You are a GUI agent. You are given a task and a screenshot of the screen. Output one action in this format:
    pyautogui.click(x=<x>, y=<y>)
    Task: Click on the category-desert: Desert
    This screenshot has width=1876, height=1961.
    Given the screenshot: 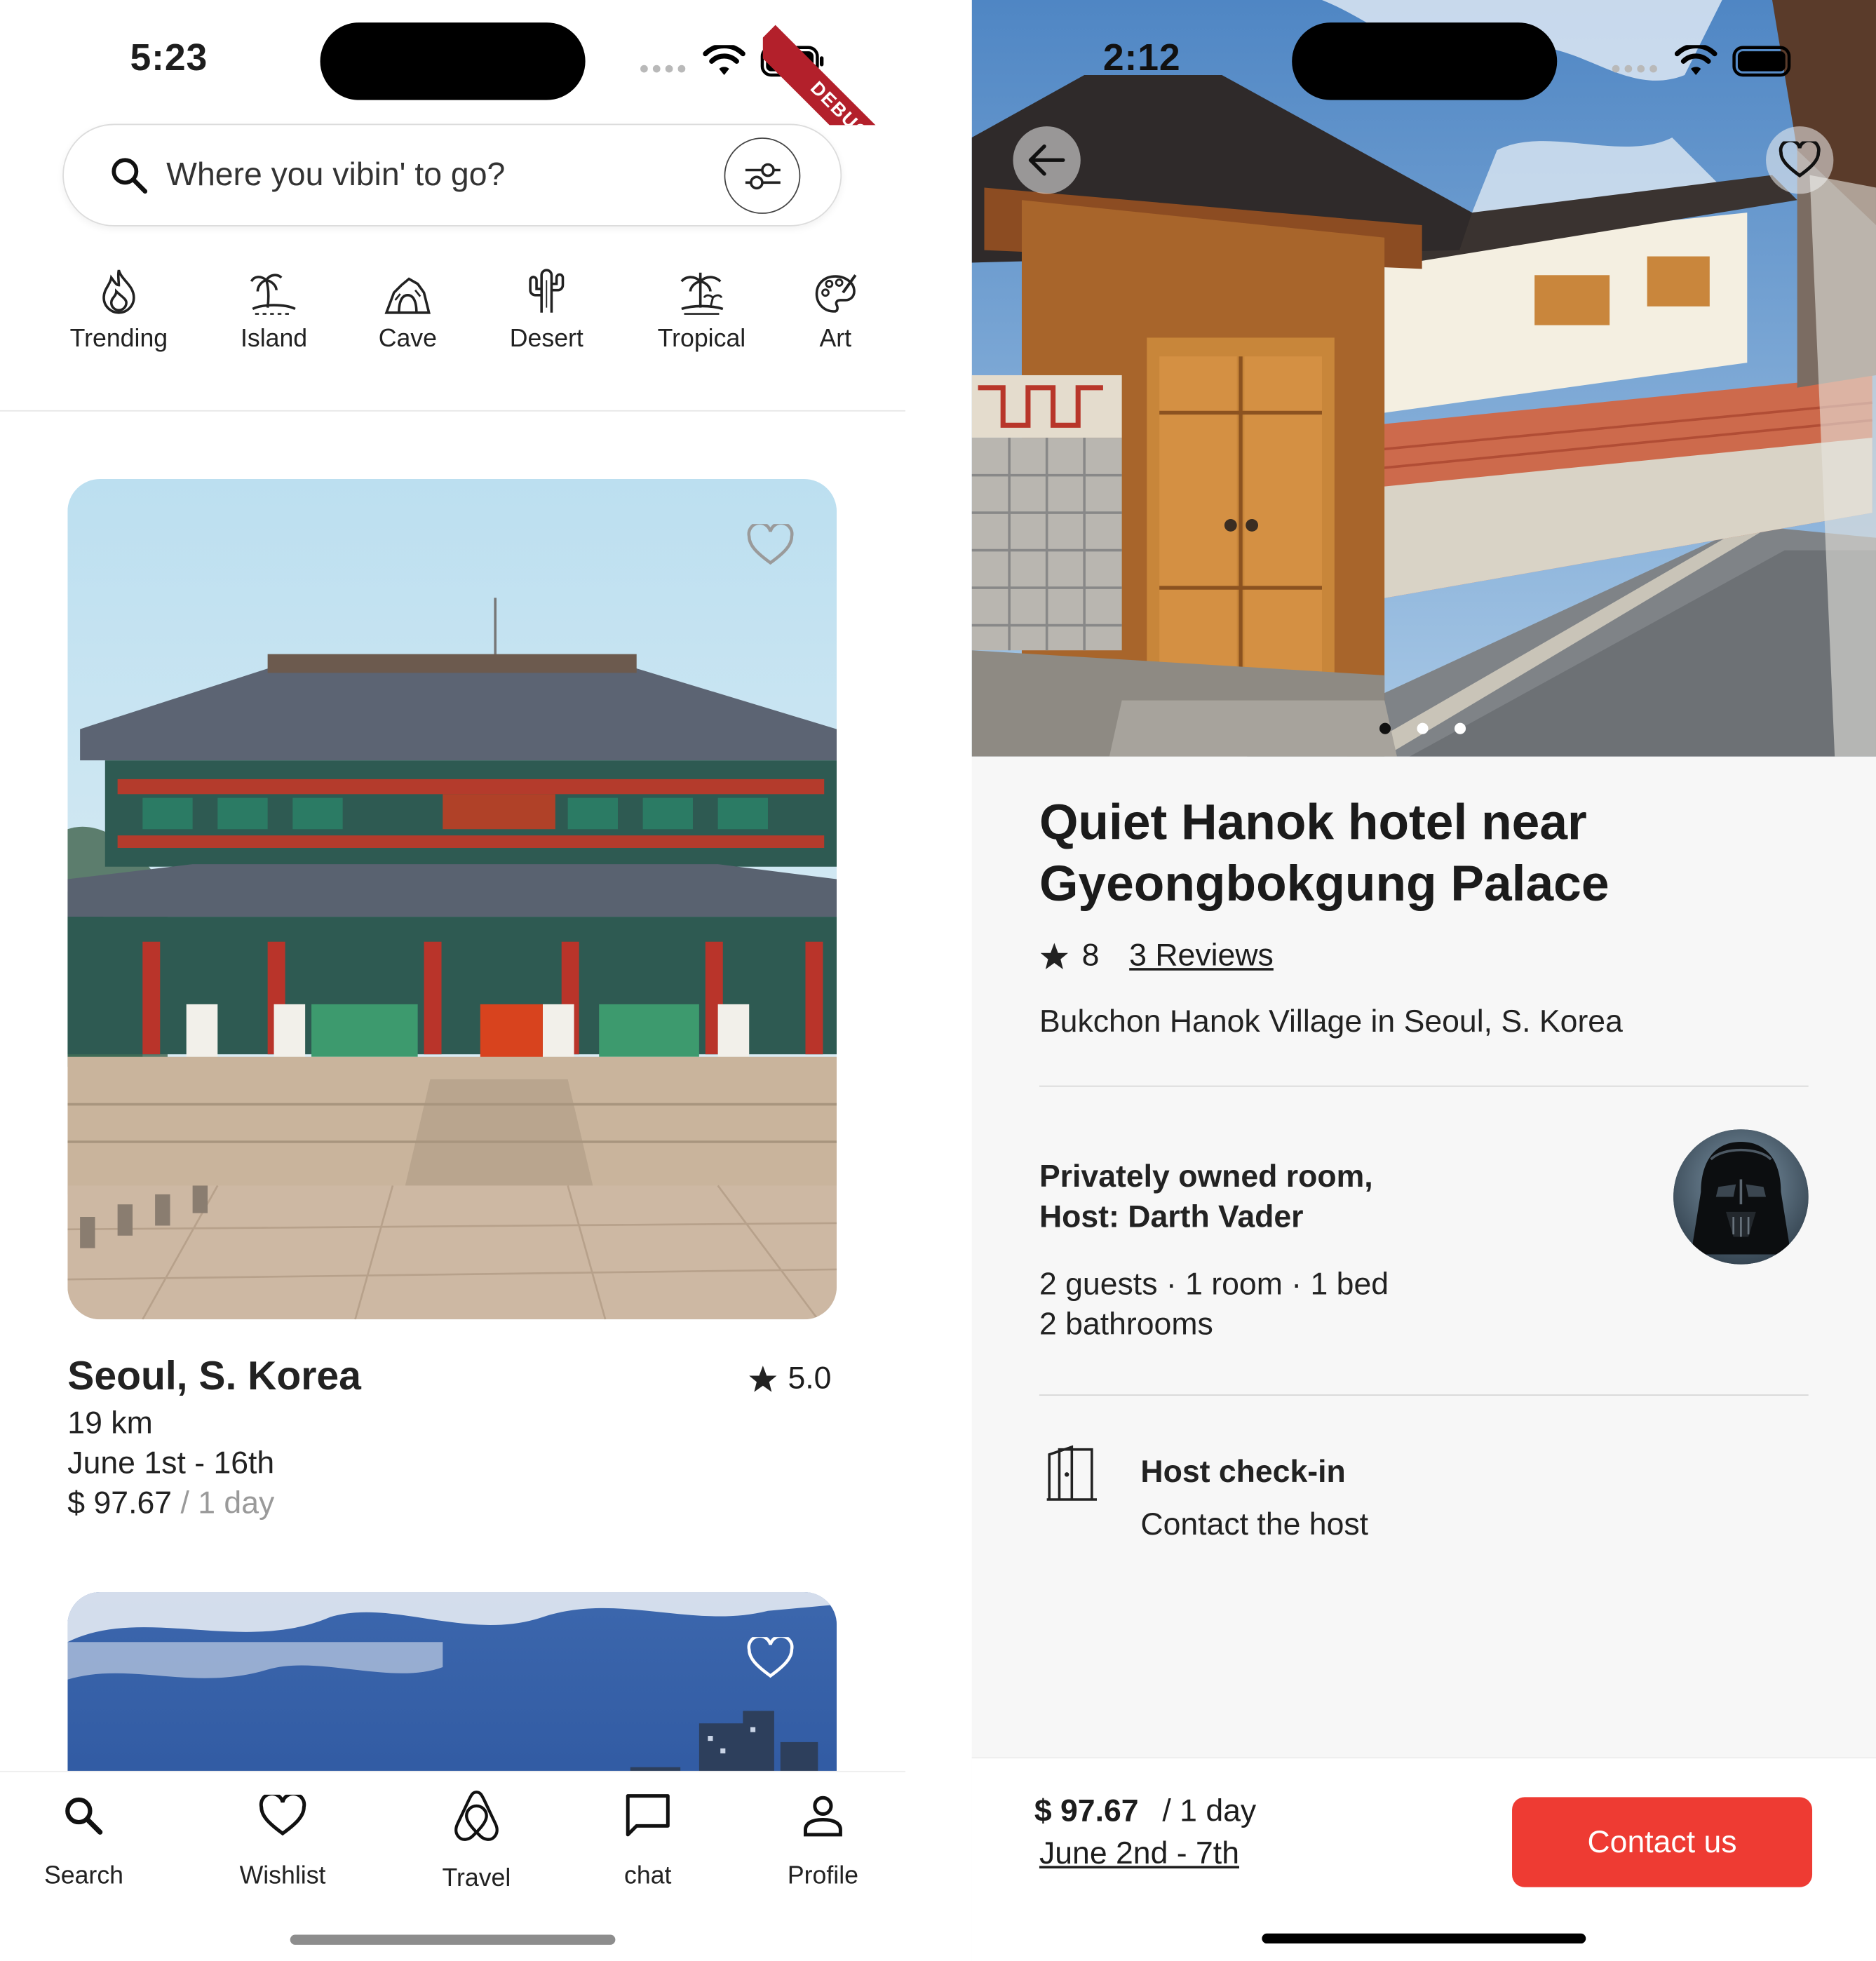 What is the action you would take?
    pyautogui.click(x=546, y=307)
    